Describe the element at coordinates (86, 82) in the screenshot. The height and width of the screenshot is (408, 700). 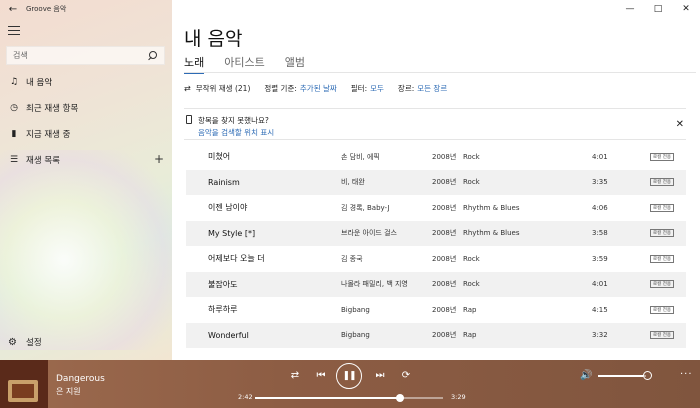
I see `nav-item-my-music: ♫ 내 음악` at that location.